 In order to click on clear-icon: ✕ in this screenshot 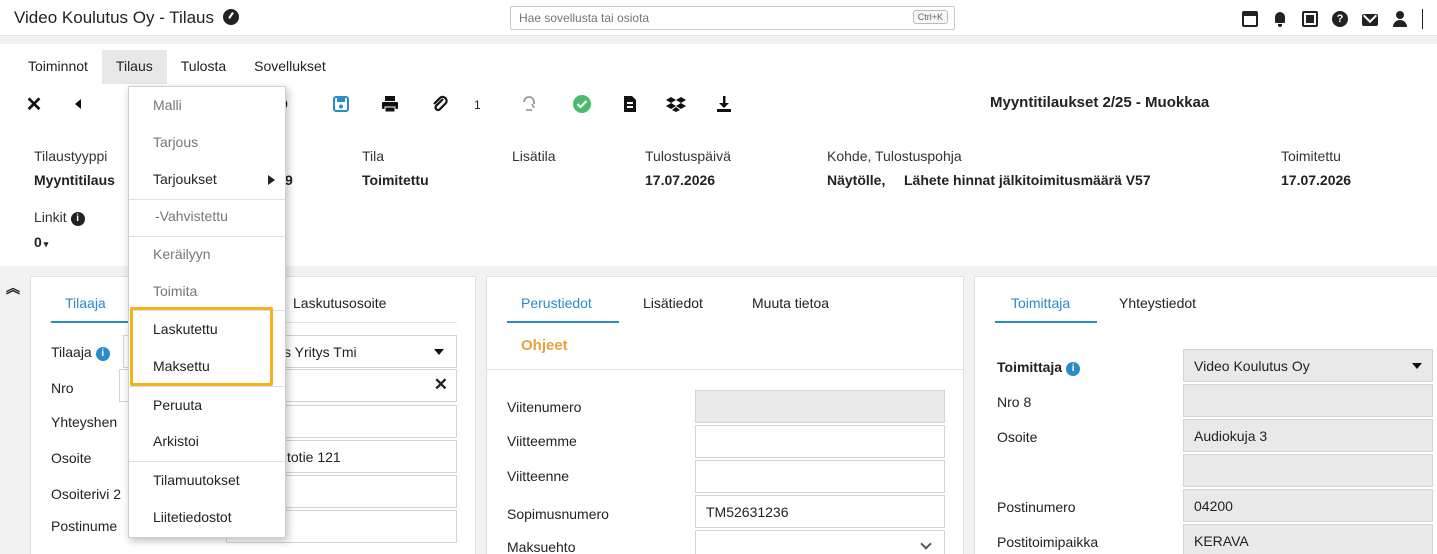, I will do `click(441, 385)`.